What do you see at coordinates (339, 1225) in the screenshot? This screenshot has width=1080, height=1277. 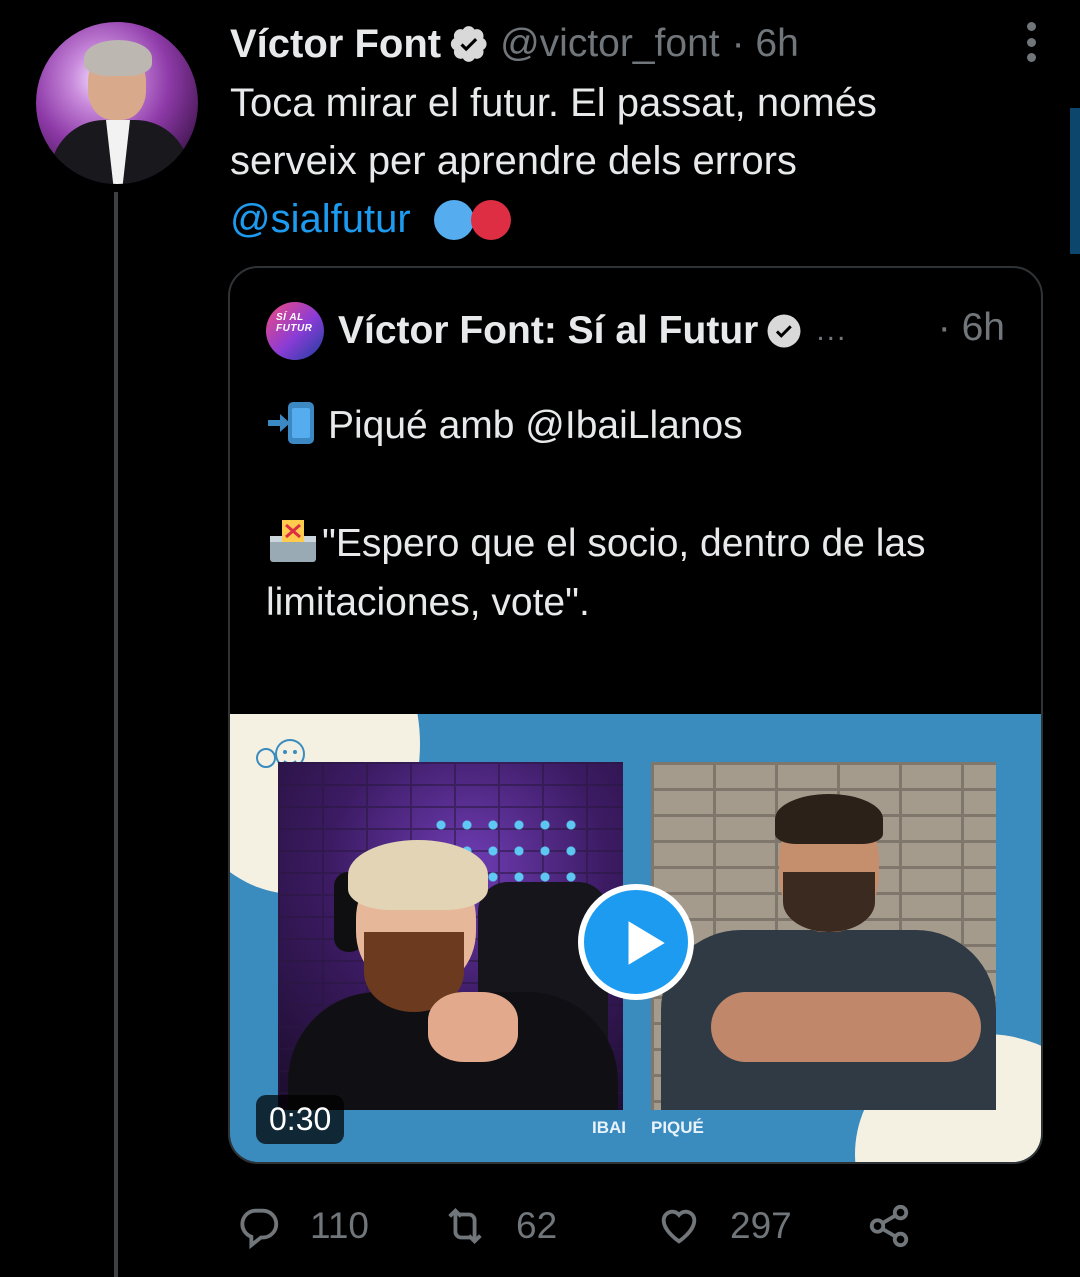 I see `reply-count: 110` at bounding box center [339, 1225].